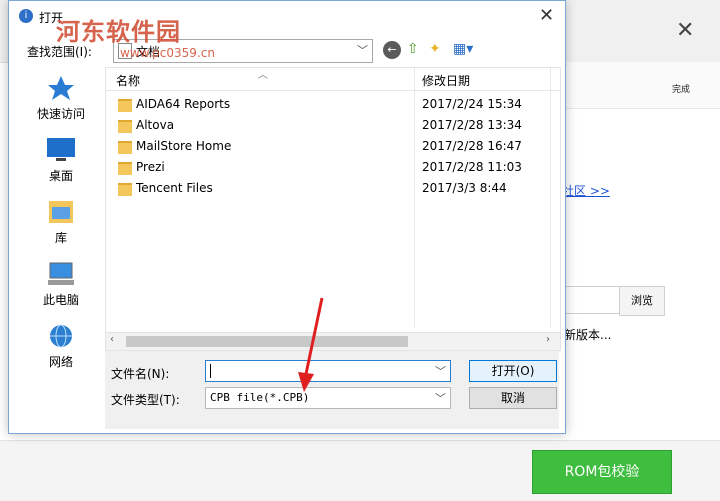  Describe the element at coordinates (311, 344) in the screenshot. I see `annotation-arrow-icon` at that location.